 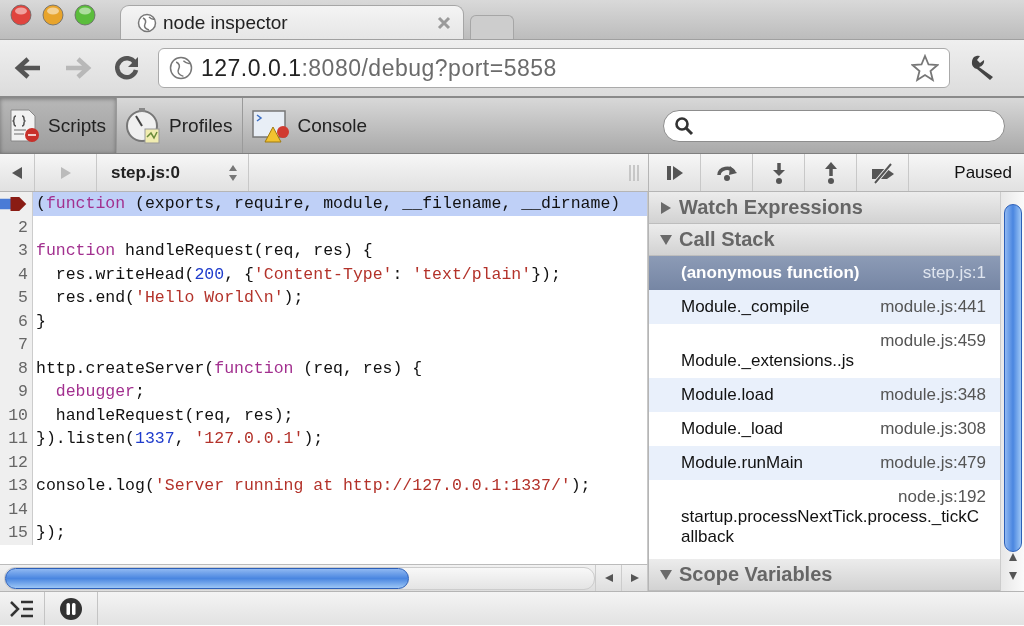 I want to click on call-stack-row: Module._load module.js:308, so click(x=824, y=429).